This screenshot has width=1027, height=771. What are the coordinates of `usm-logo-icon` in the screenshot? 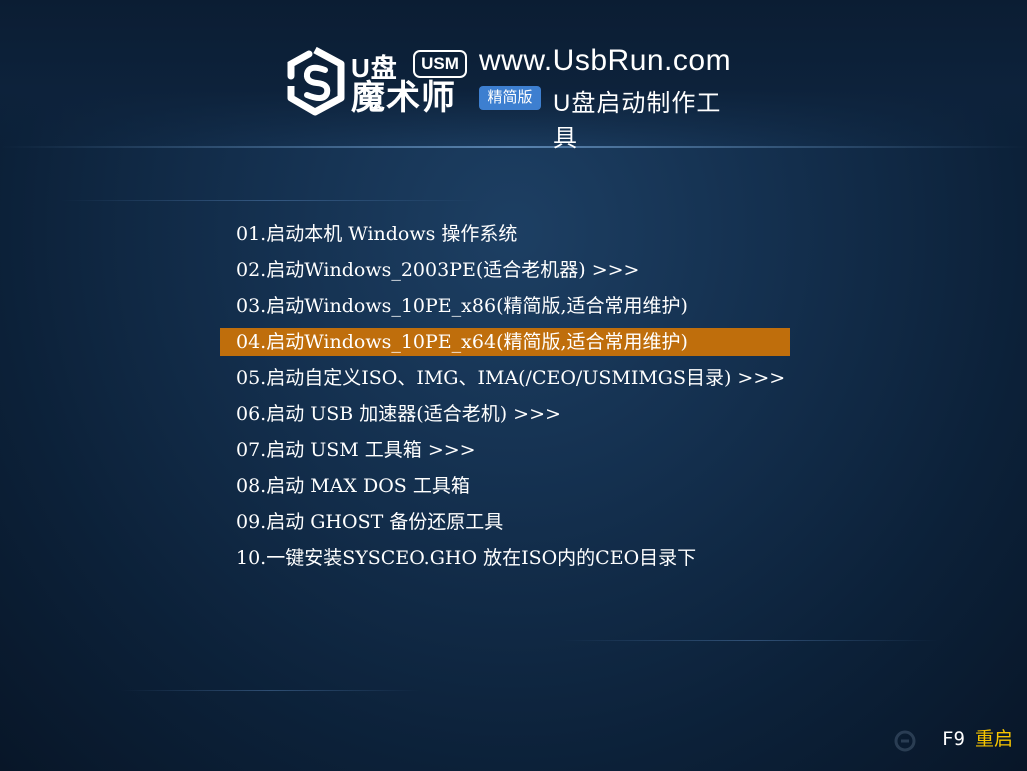 It's located at (316, 81).